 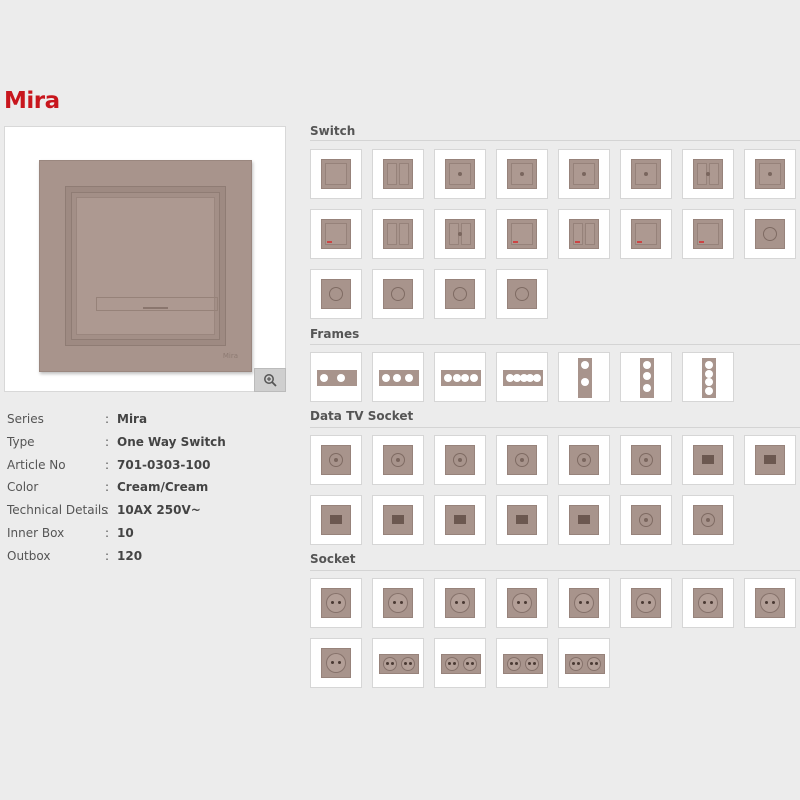 I want to click on spec-row: Article No:701-0303-100, so click(x=147, y=468).